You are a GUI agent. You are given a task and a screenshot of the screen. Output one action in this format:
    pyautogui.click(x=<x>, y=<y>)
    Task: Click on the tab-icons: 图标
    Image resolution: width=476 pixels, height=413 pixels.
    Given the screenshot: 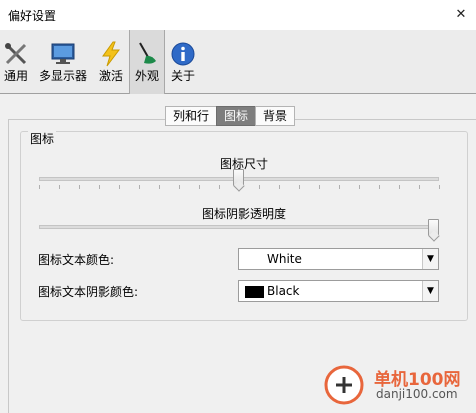 What is the action you would take?
    pyautogui.click(x=236, y=116)
    